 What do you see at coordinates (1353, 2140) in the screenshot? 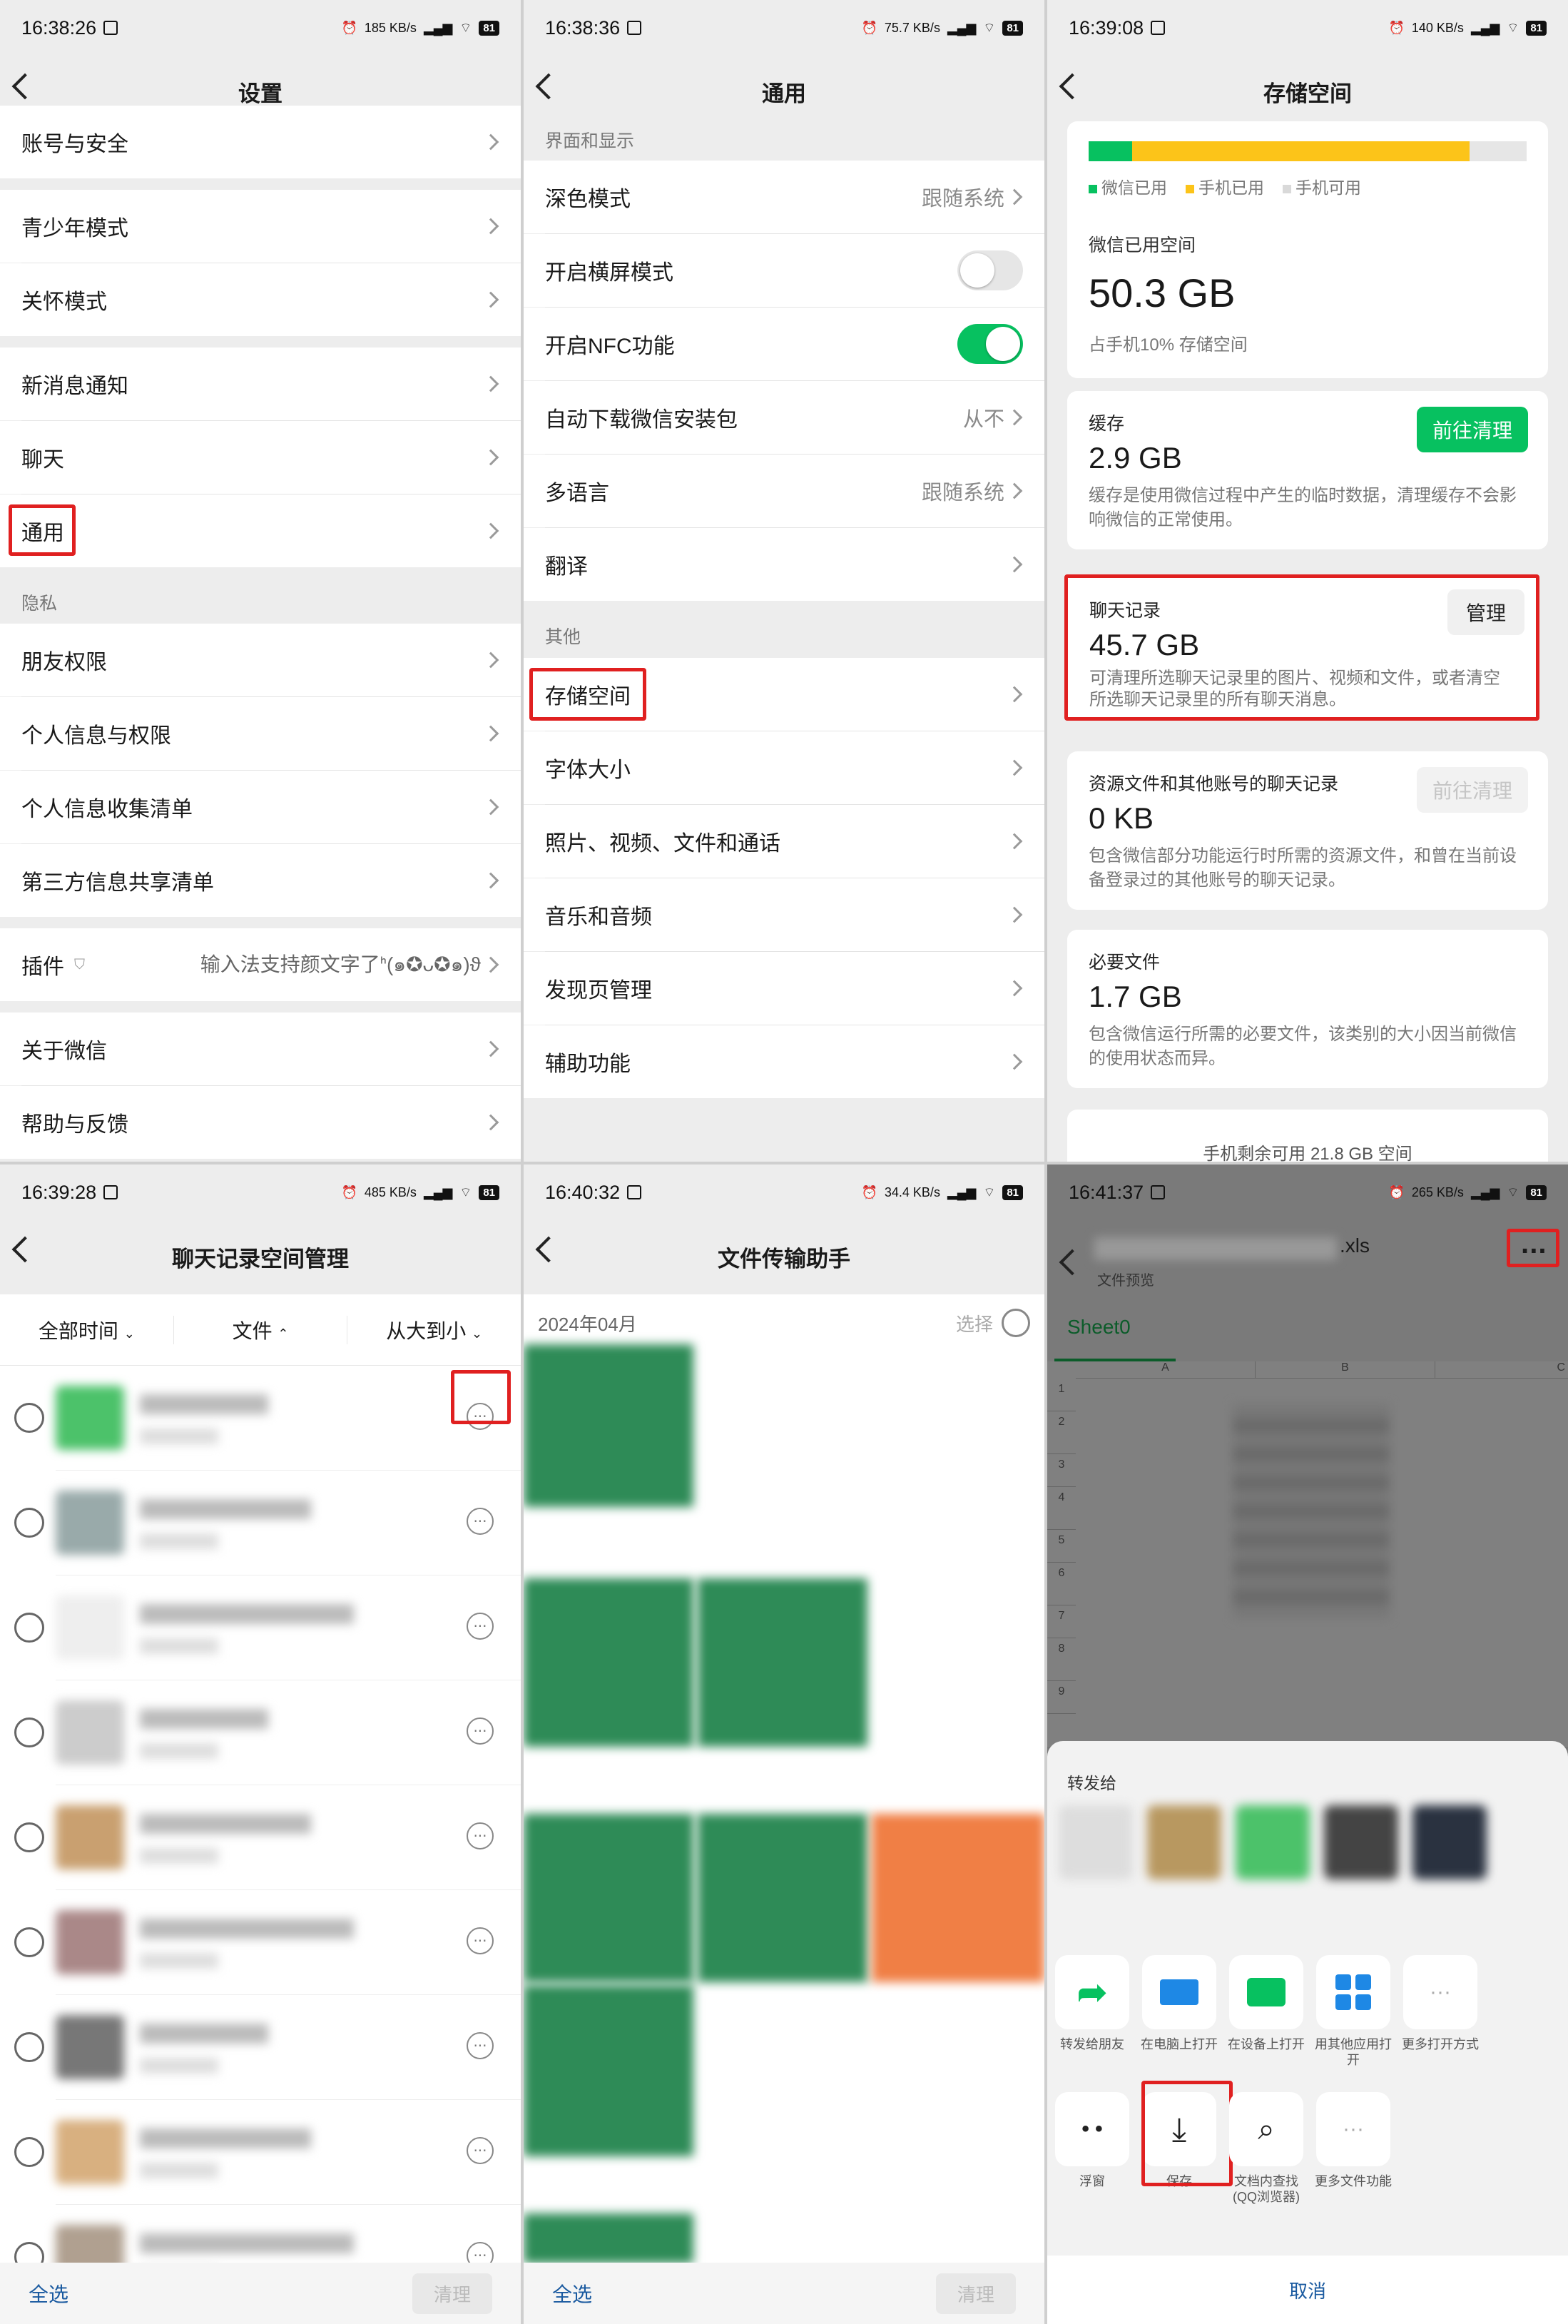
I see `more-file-functions: ··· 更多文件功能` at bounding box center [1353, 2140].